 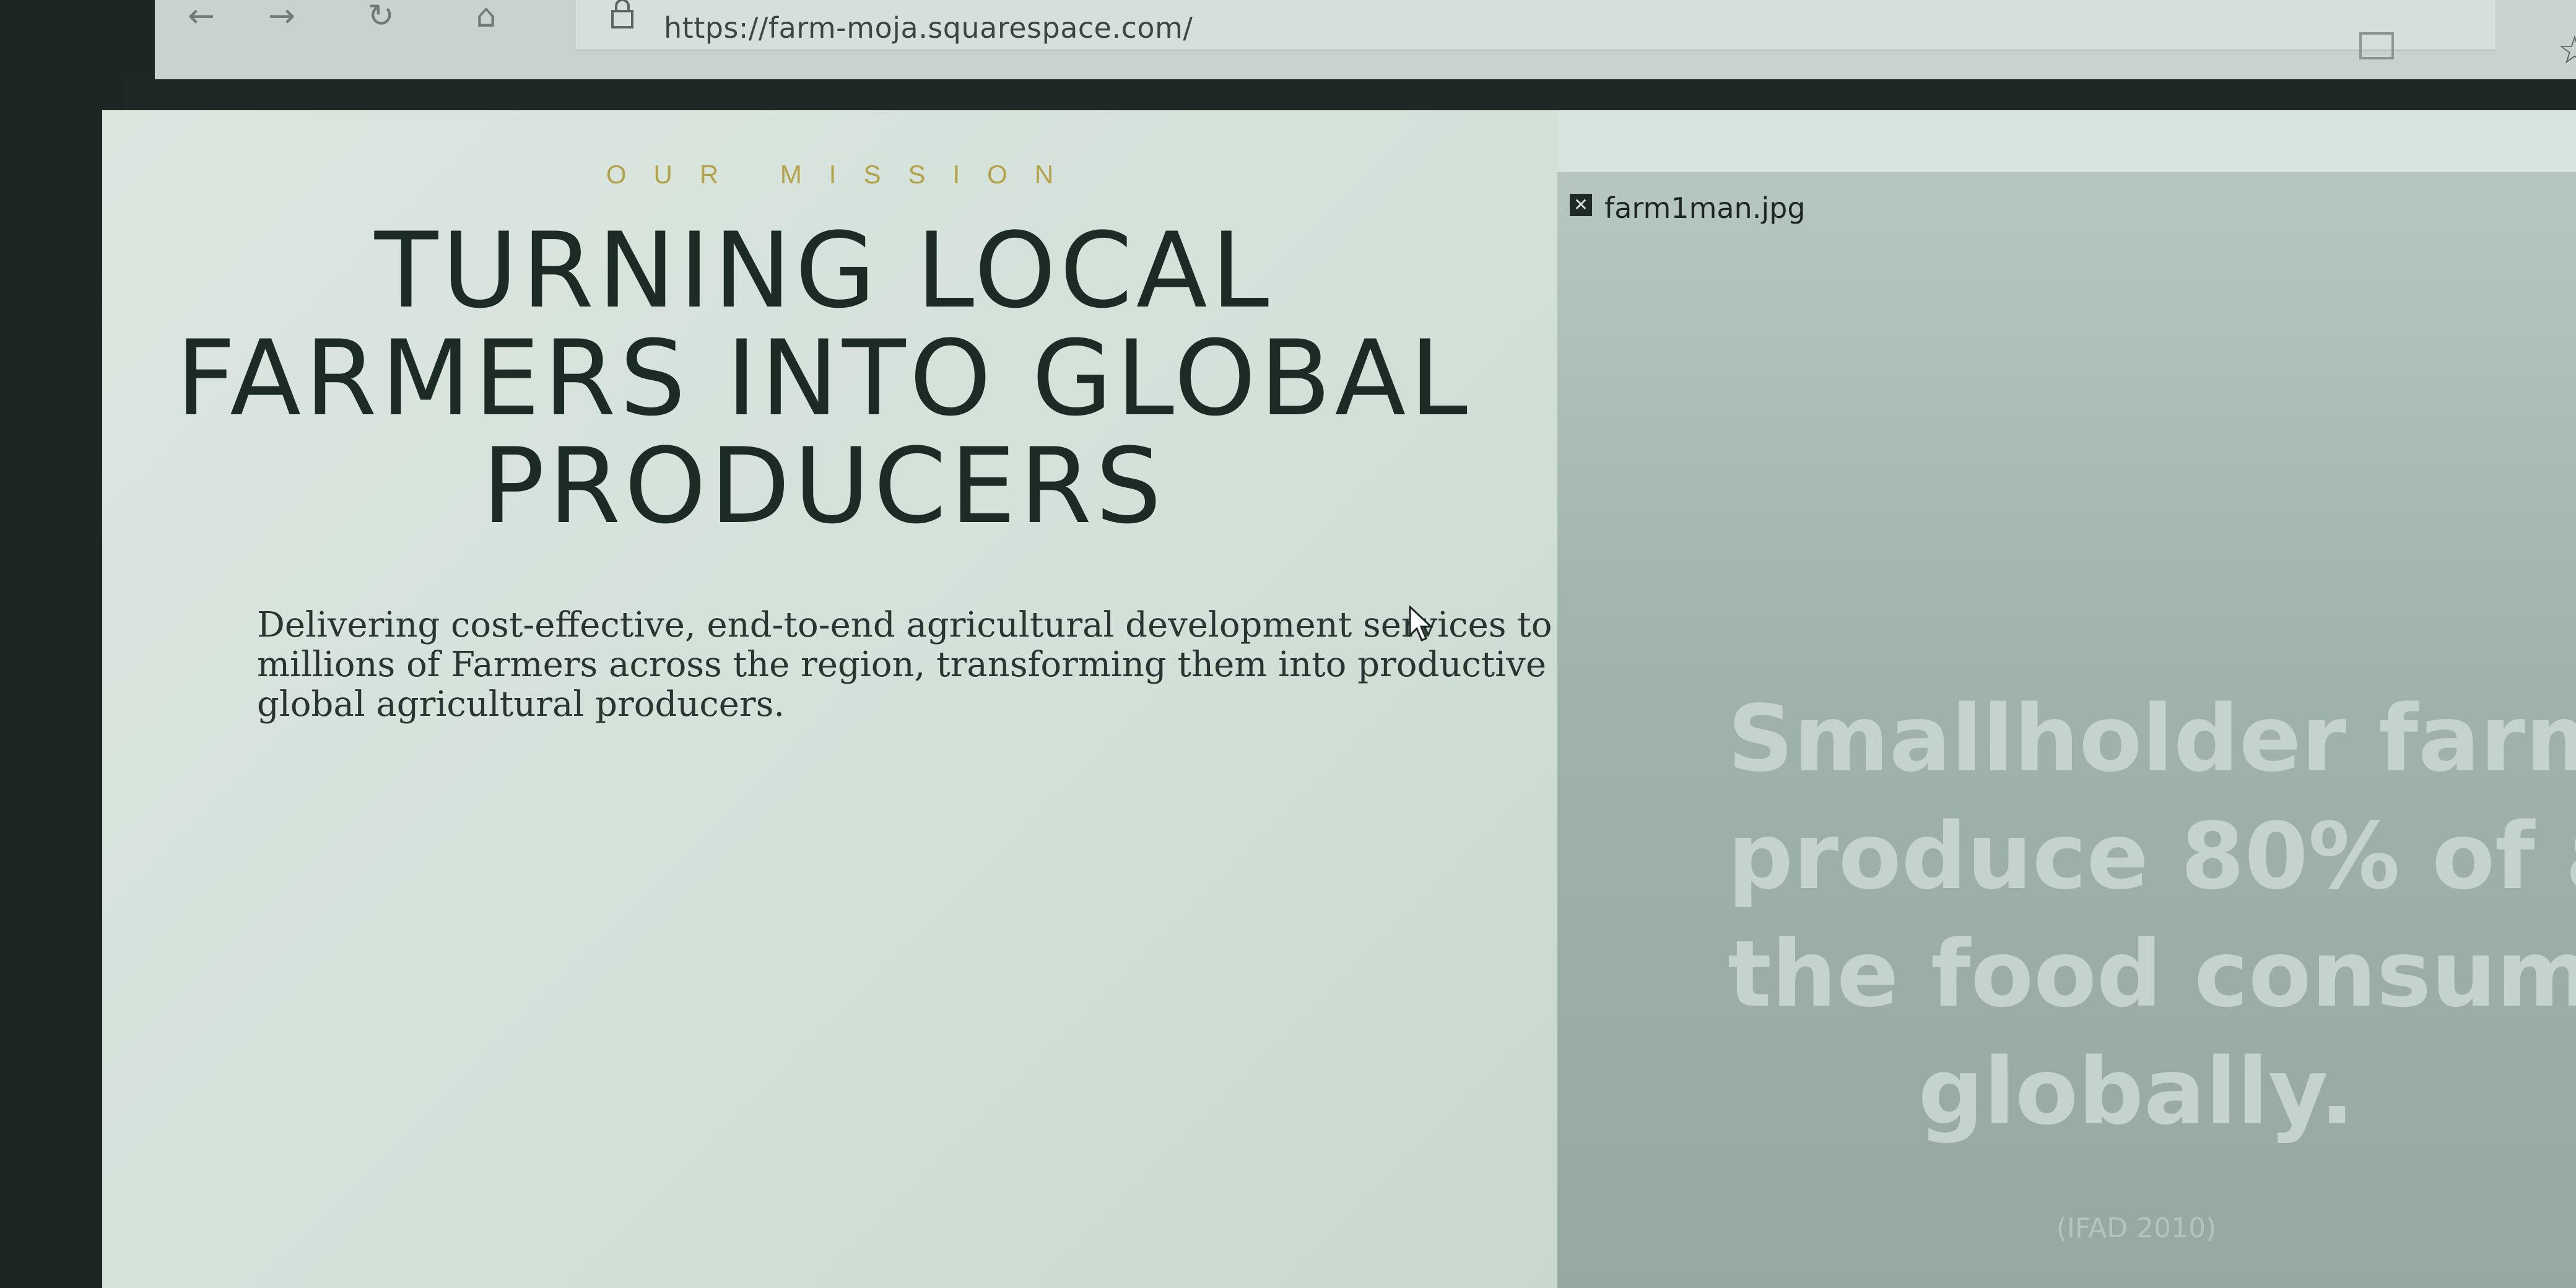 What do you see at coordinates (380, 18) in the screenshot?
I see `refresh-button: ↻` at bounding box center [380, 18].